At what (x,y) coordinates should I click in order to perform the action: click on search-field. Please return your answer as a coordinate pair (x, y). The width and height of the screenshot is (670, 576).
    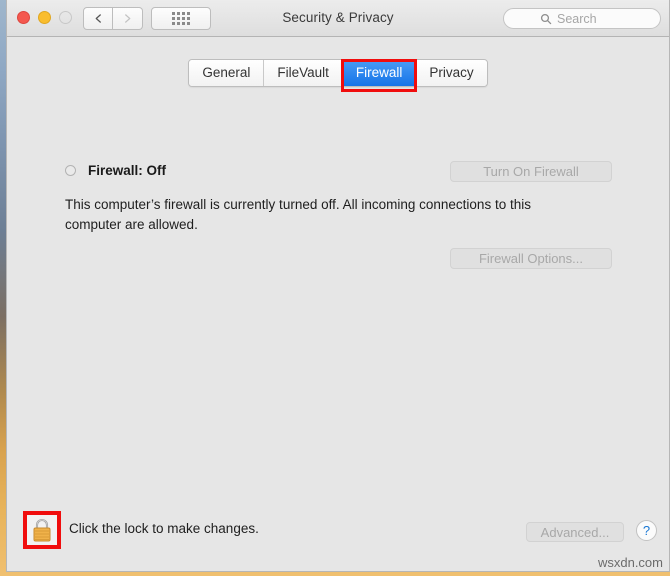
    Looking at the image, I should click on (582, 18).